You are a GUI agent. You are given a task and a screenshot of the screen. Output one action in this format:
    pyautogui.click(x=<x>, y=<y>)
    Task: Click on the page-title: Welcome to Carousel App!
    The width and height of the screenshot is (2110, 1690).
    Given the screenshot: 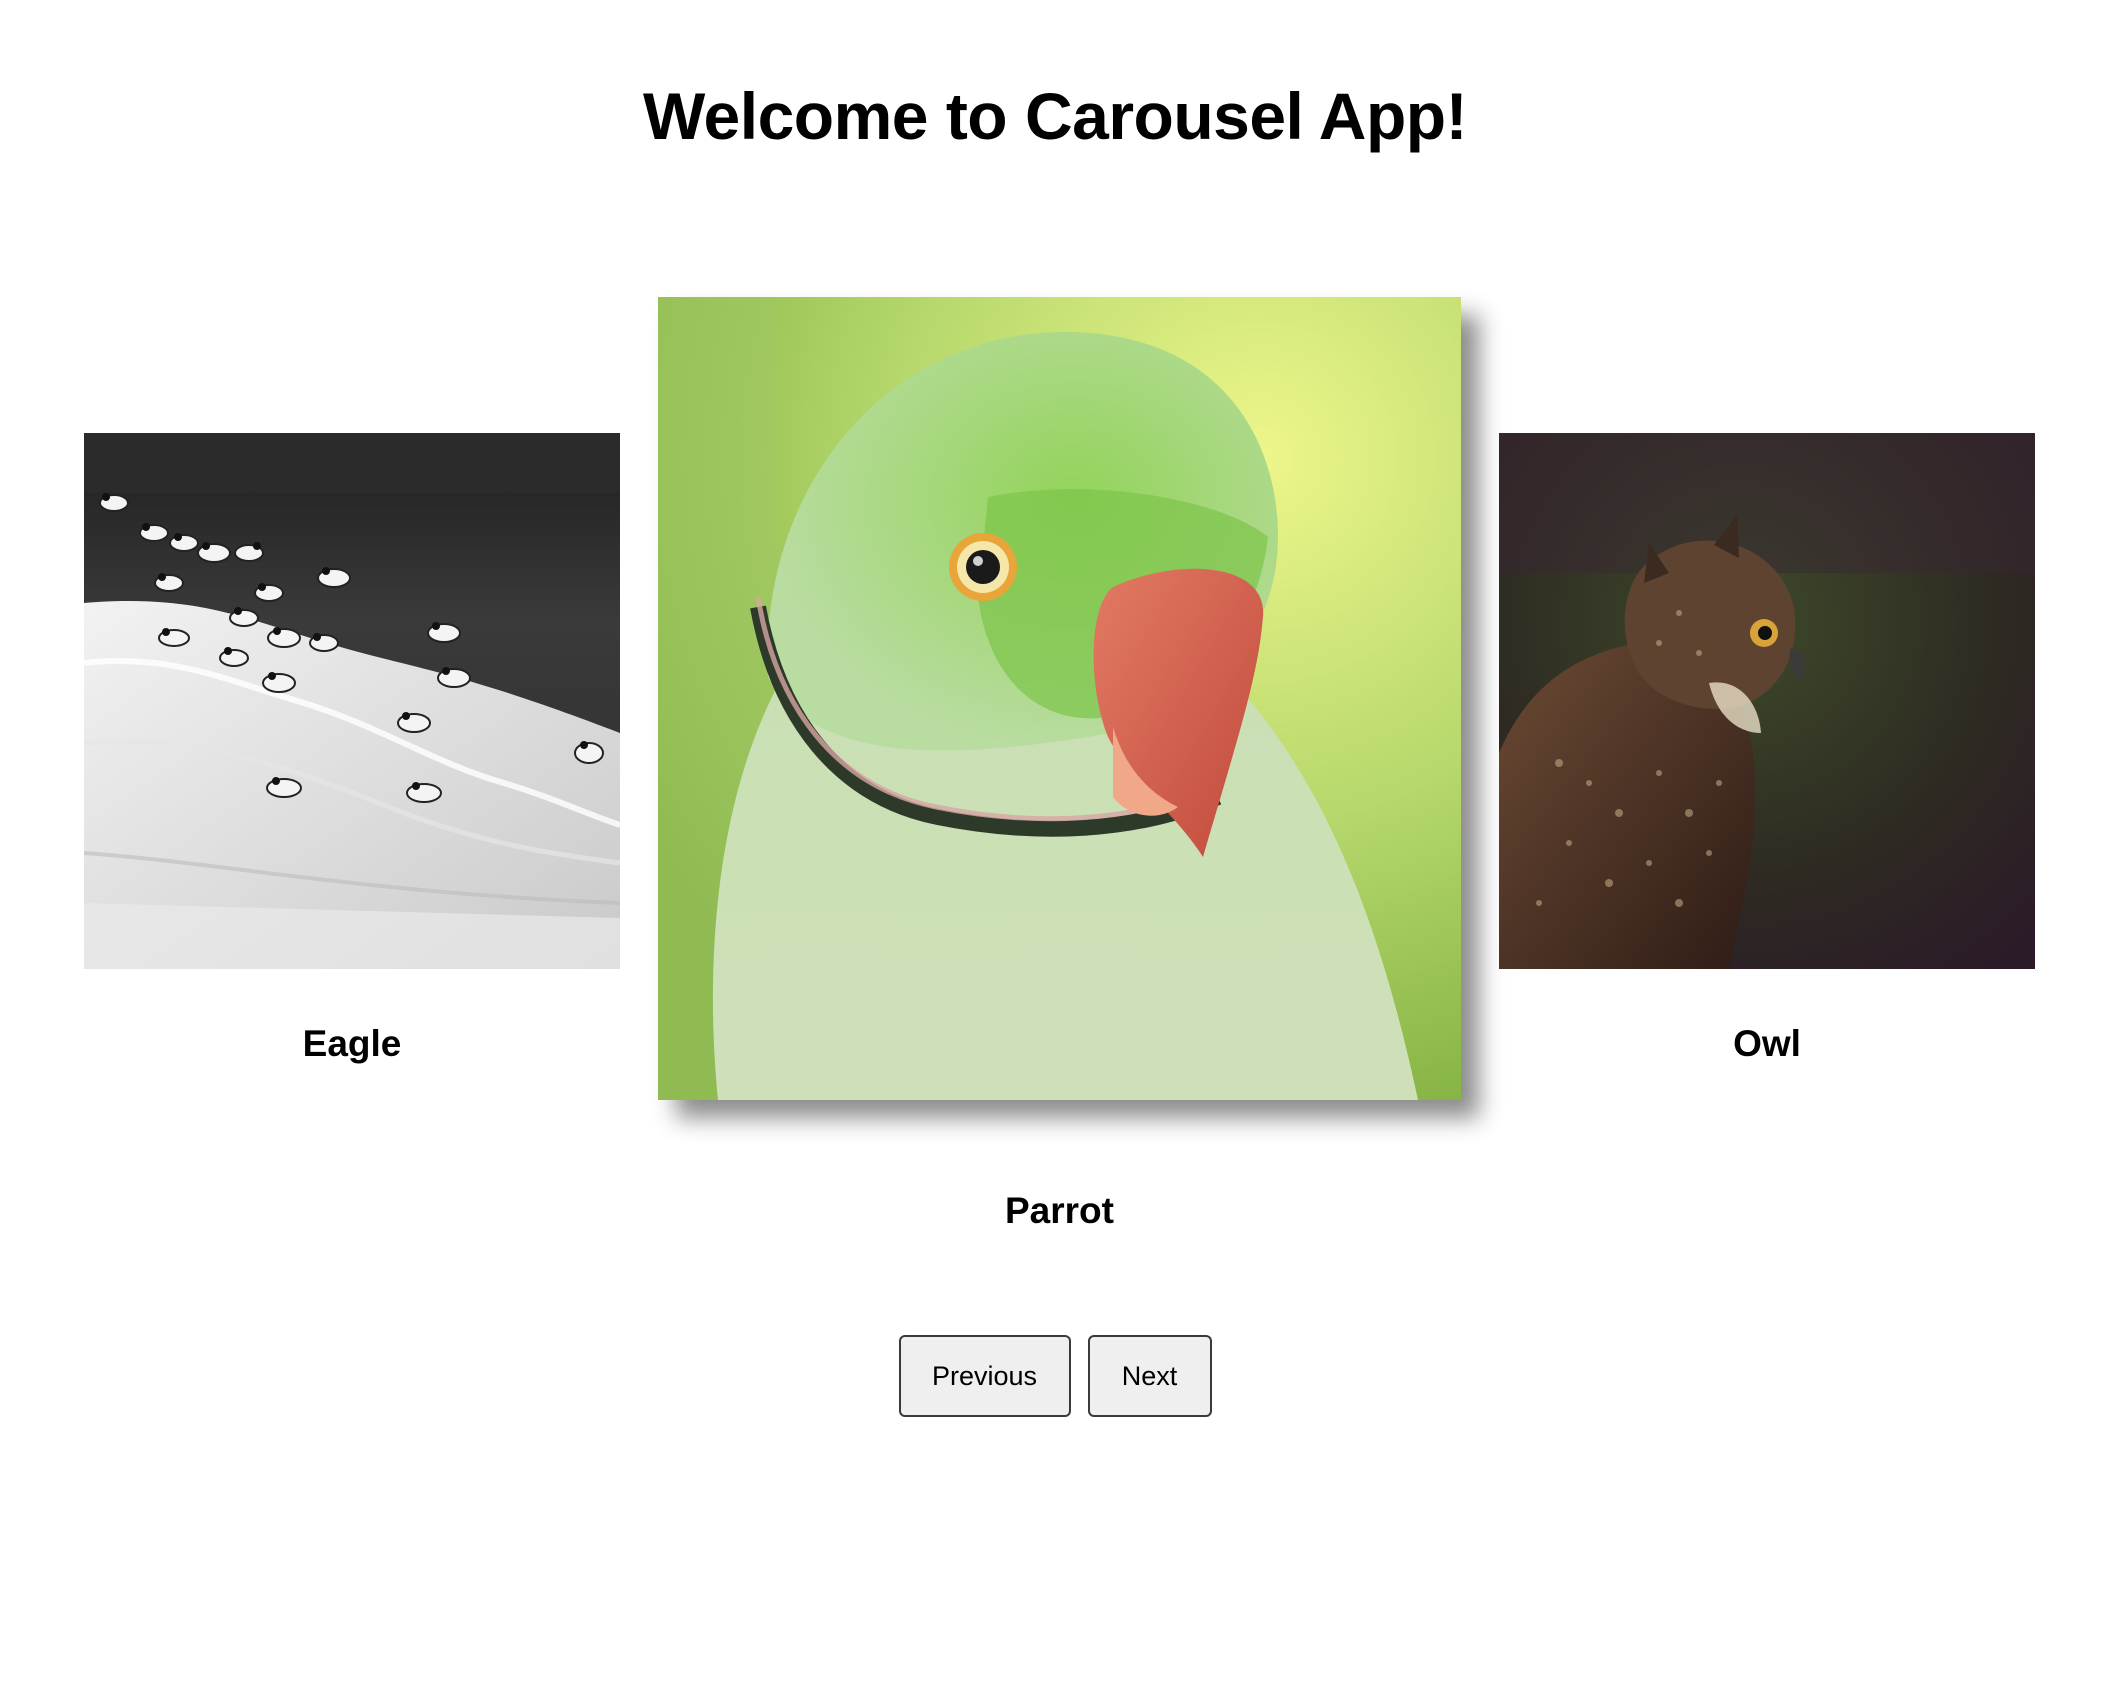 What is the action you would take?
    pyautogui.click(x=1055, y=116)
    